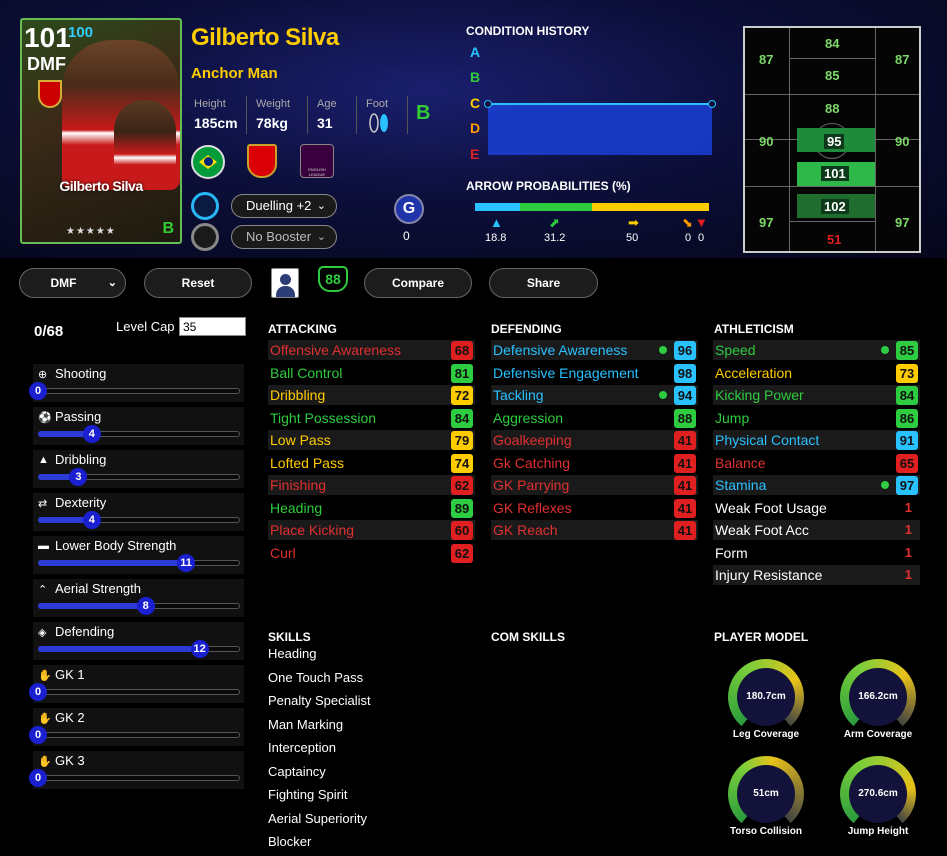  Describe the element at coordinates (136, 383) in the screenshot. I see `progression-row: ⊕ Shooting 0` at that location.